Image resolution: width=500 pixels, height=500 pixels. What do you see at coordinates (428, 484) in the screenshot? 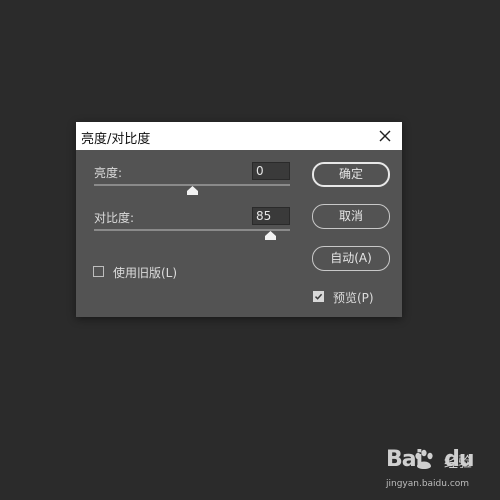
I see `watermark-url: jingyan.baidu.com` at bounding box center [428, 484].